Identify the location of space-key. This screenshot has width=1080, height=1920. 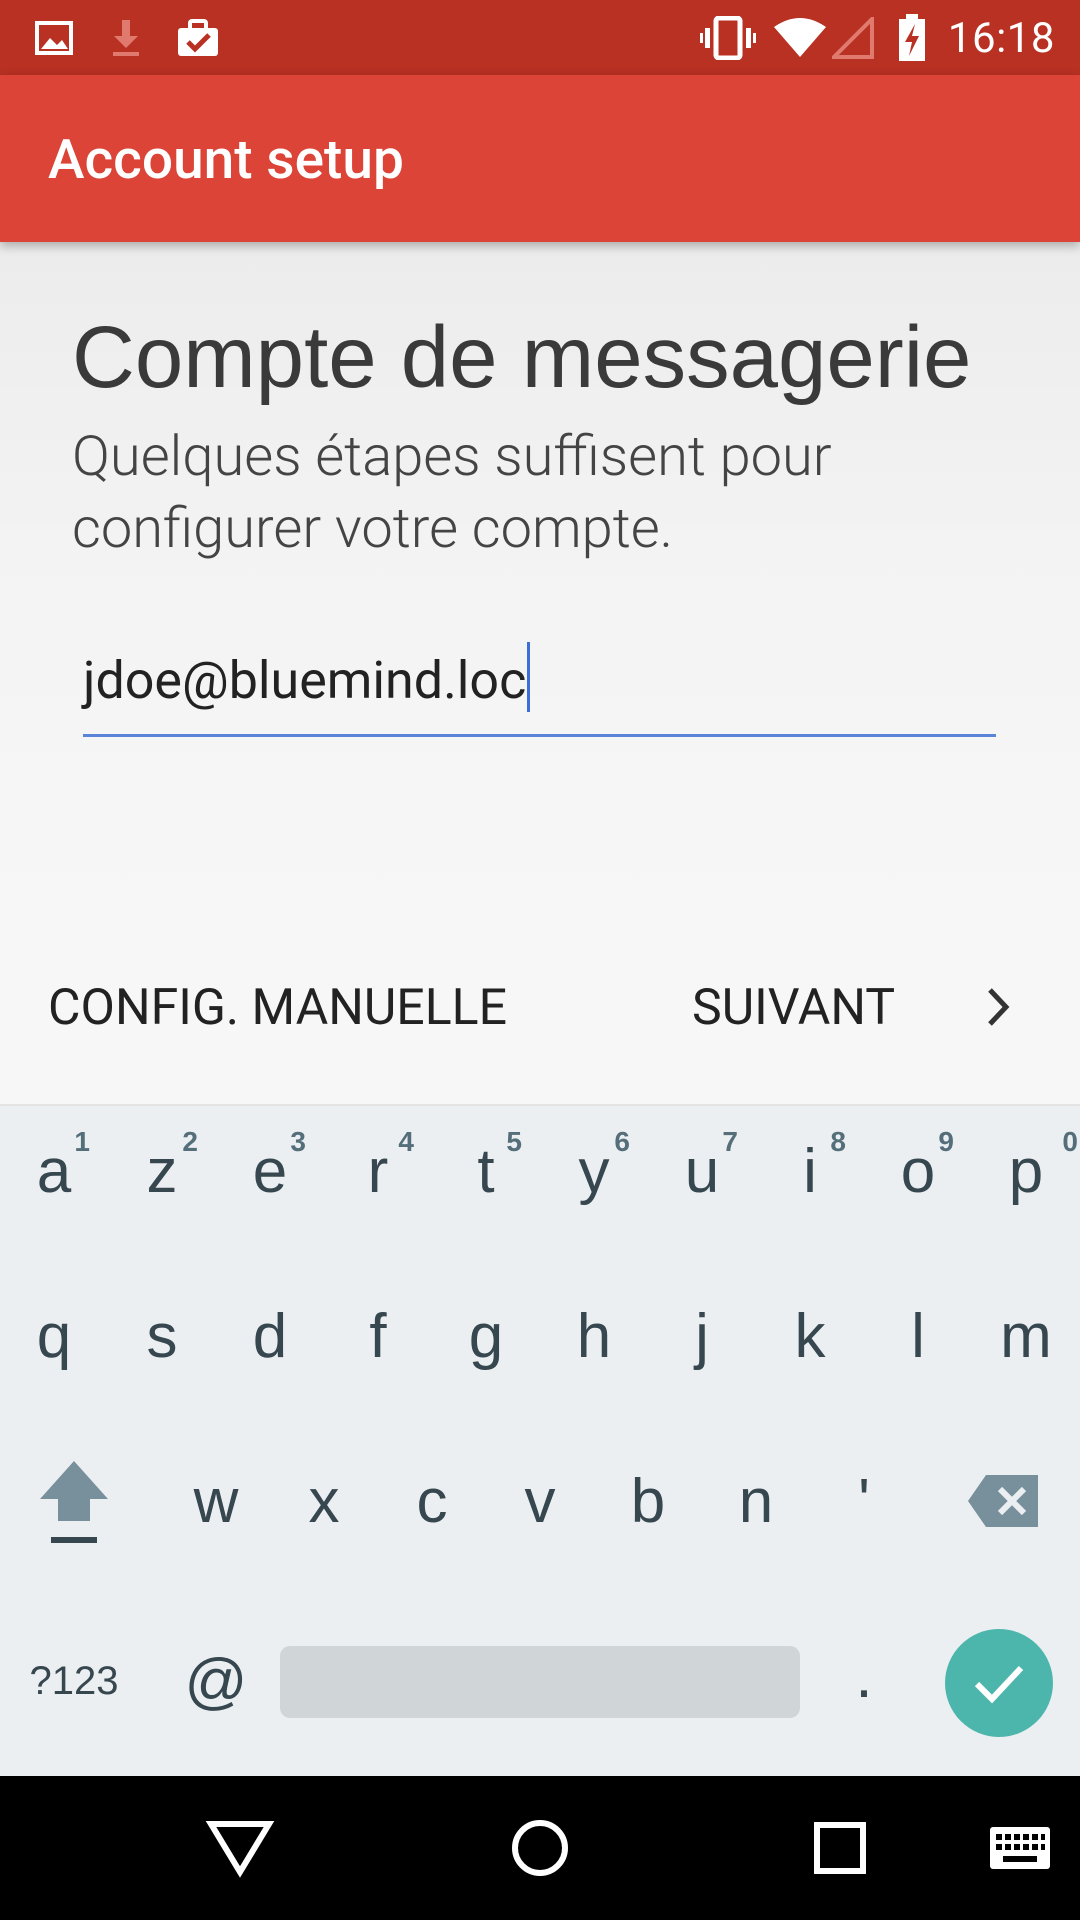
(540, 1682).